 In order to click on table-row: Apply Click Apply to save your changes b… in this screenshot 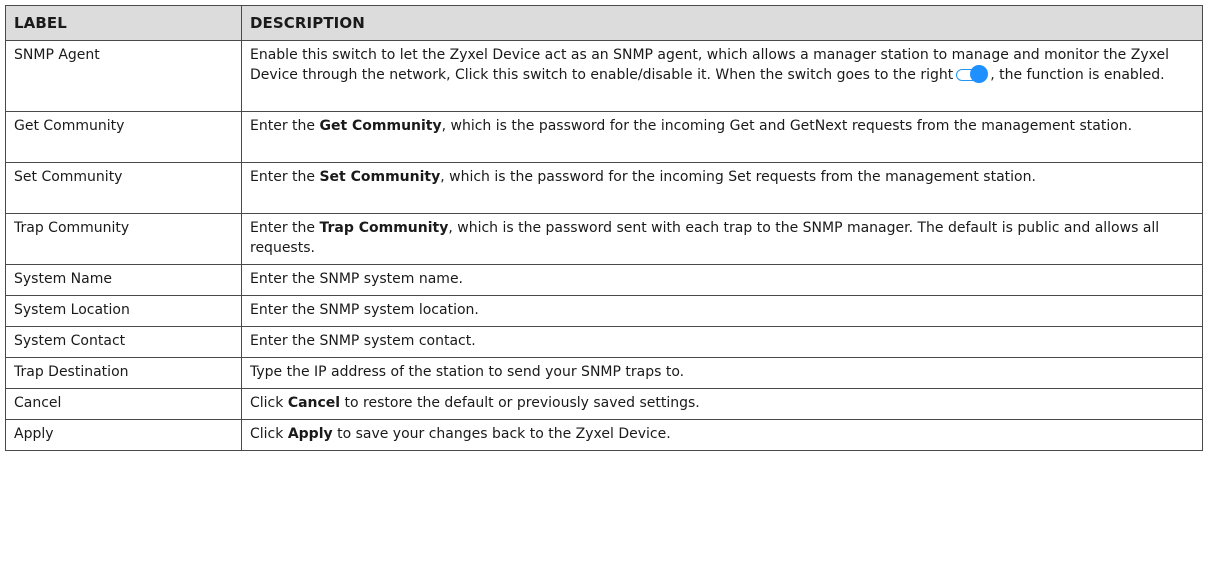, I will do `click(604, 435)`.